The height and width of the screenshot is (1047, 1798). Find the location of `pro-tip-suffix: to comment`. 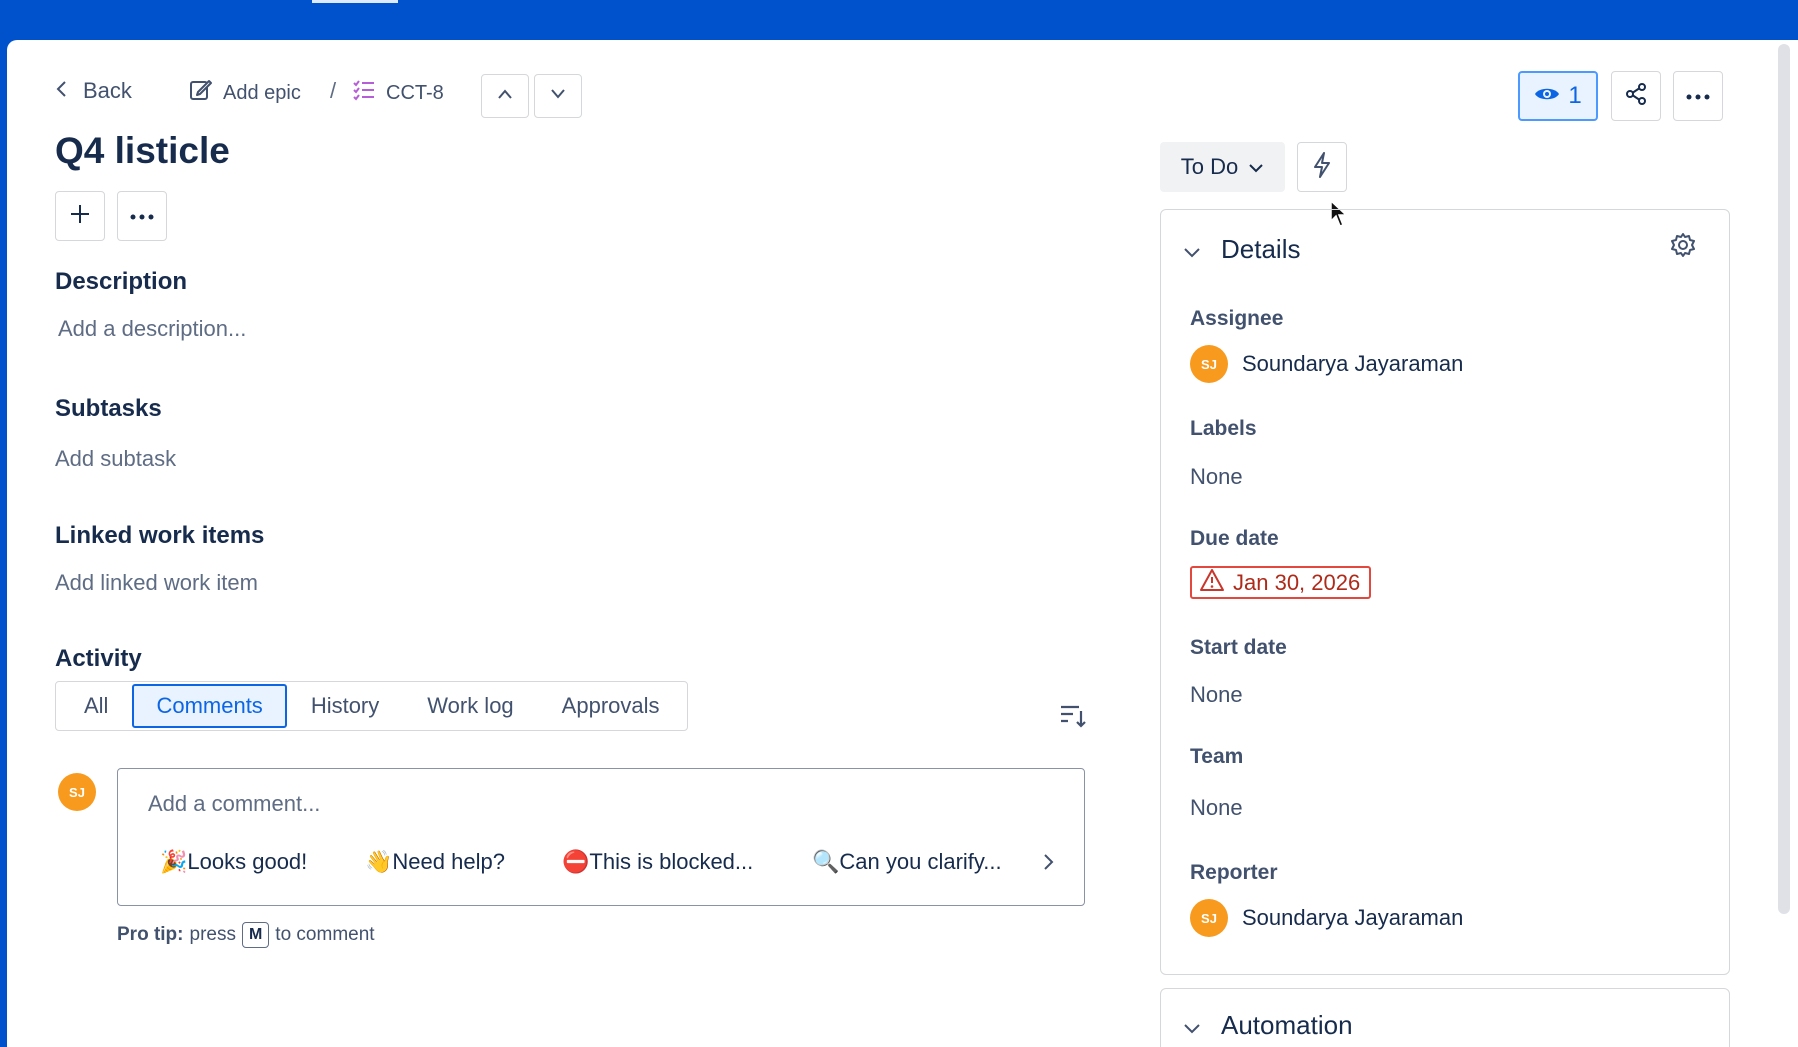

pro-tip-suffix: to comment is located at coordinates (325, 934).